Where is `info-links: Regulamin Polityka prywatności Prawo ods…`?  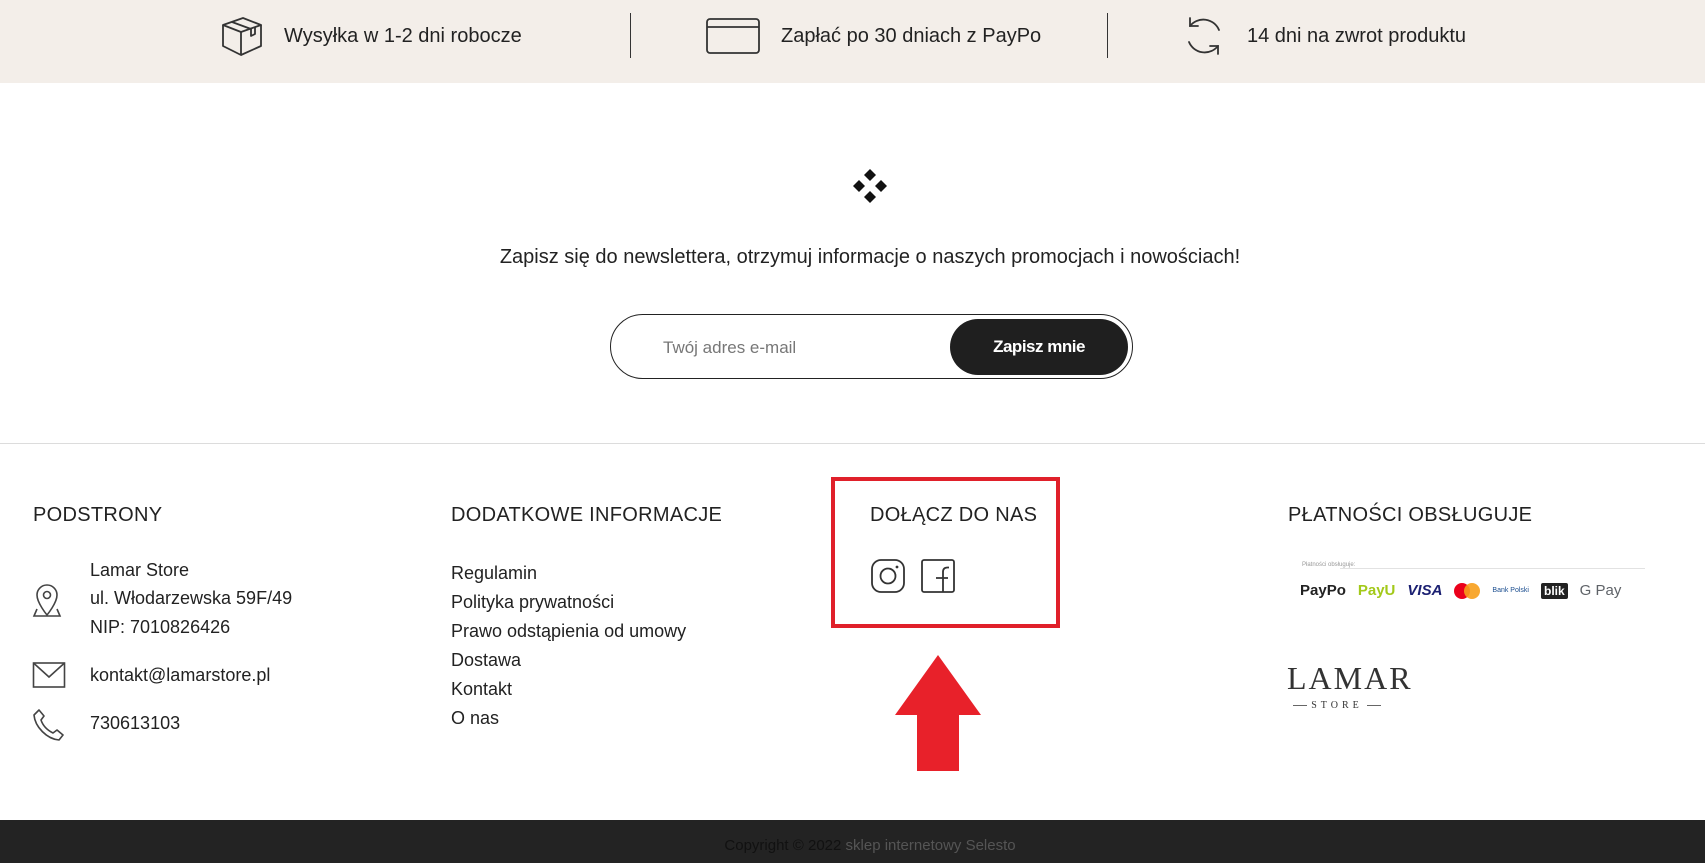
info-links: Regulamin Polityka prywatności Prawo ods… is located at coordinates (568, 646).